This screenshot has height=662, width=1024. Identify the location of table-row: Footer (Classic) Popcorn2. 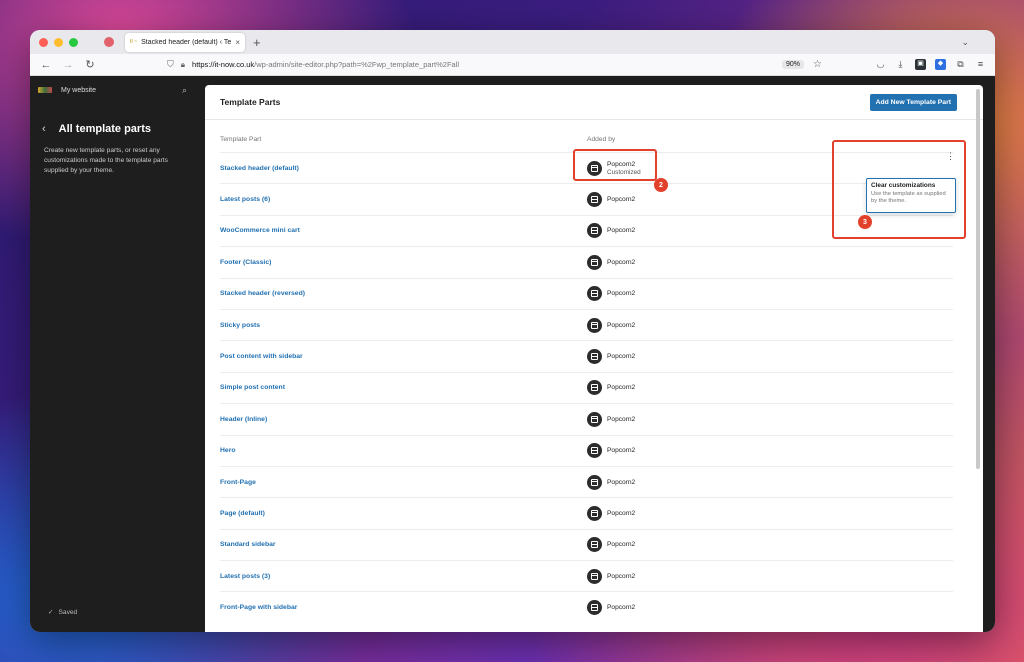
(586, 261).